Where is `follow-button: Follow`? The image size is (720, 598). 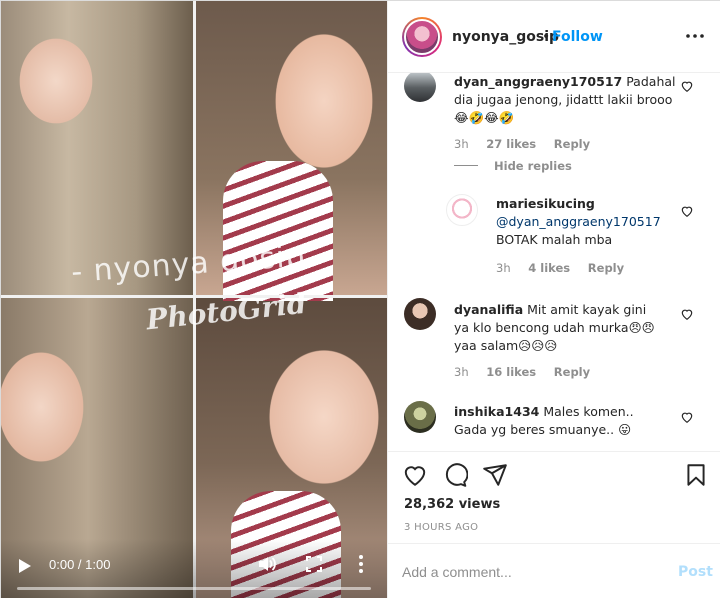 follow-button: Follow is located at coordinates (577, 37).